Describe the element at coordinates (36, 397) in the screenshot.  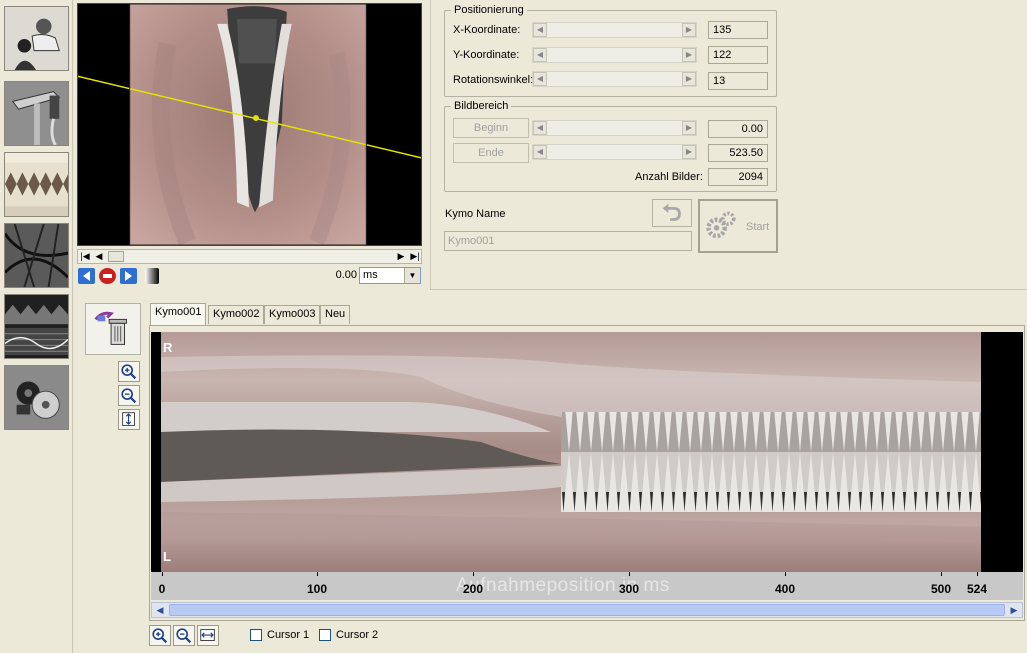
I see `disc-export-icon` at that location.